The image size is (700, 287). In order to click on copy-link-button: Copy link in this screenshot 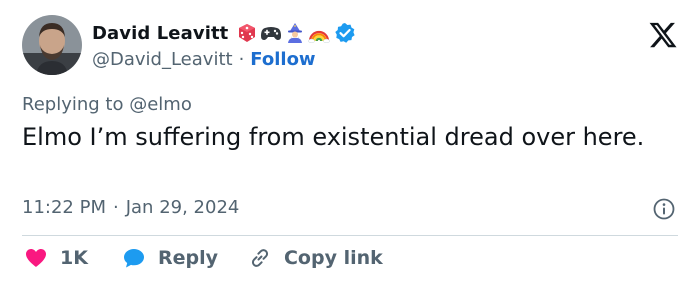, I will do `click(315, 258)`.